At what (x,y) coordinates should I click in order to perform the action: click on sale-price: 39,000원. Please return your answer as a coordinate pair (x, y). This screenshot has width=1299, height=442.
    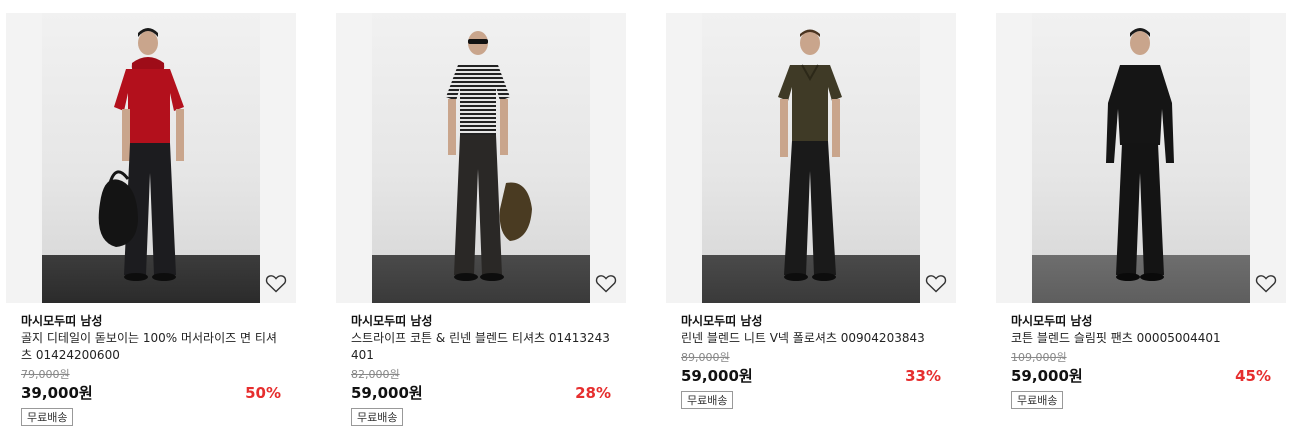
    Looking at the image, I should click on (57, 393).